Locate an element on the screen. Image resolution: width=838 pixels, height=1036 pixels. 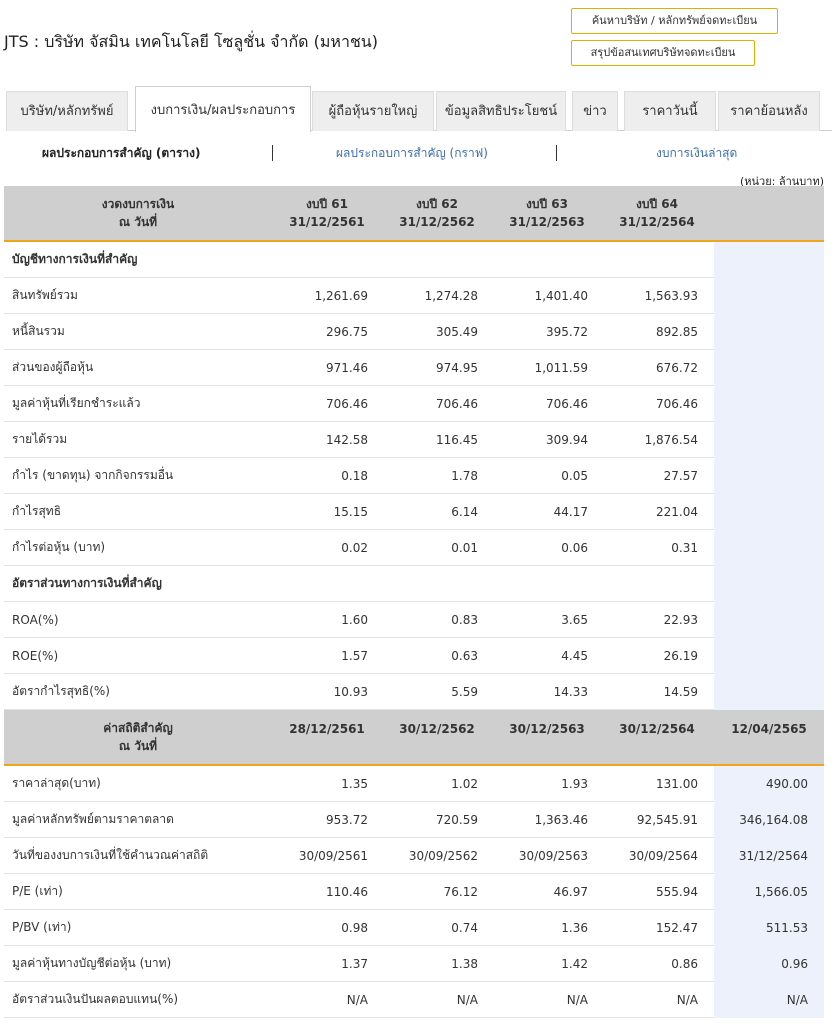
row-value: 116.45 is located at coordinates (457, 439).